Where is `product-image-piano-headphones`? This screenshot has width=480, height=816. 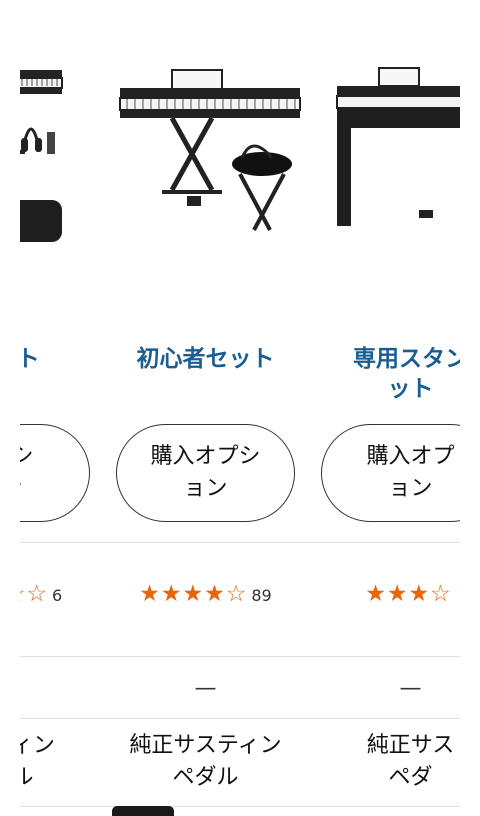
product-image-piano-headphones is located at coordinates (62, 160).